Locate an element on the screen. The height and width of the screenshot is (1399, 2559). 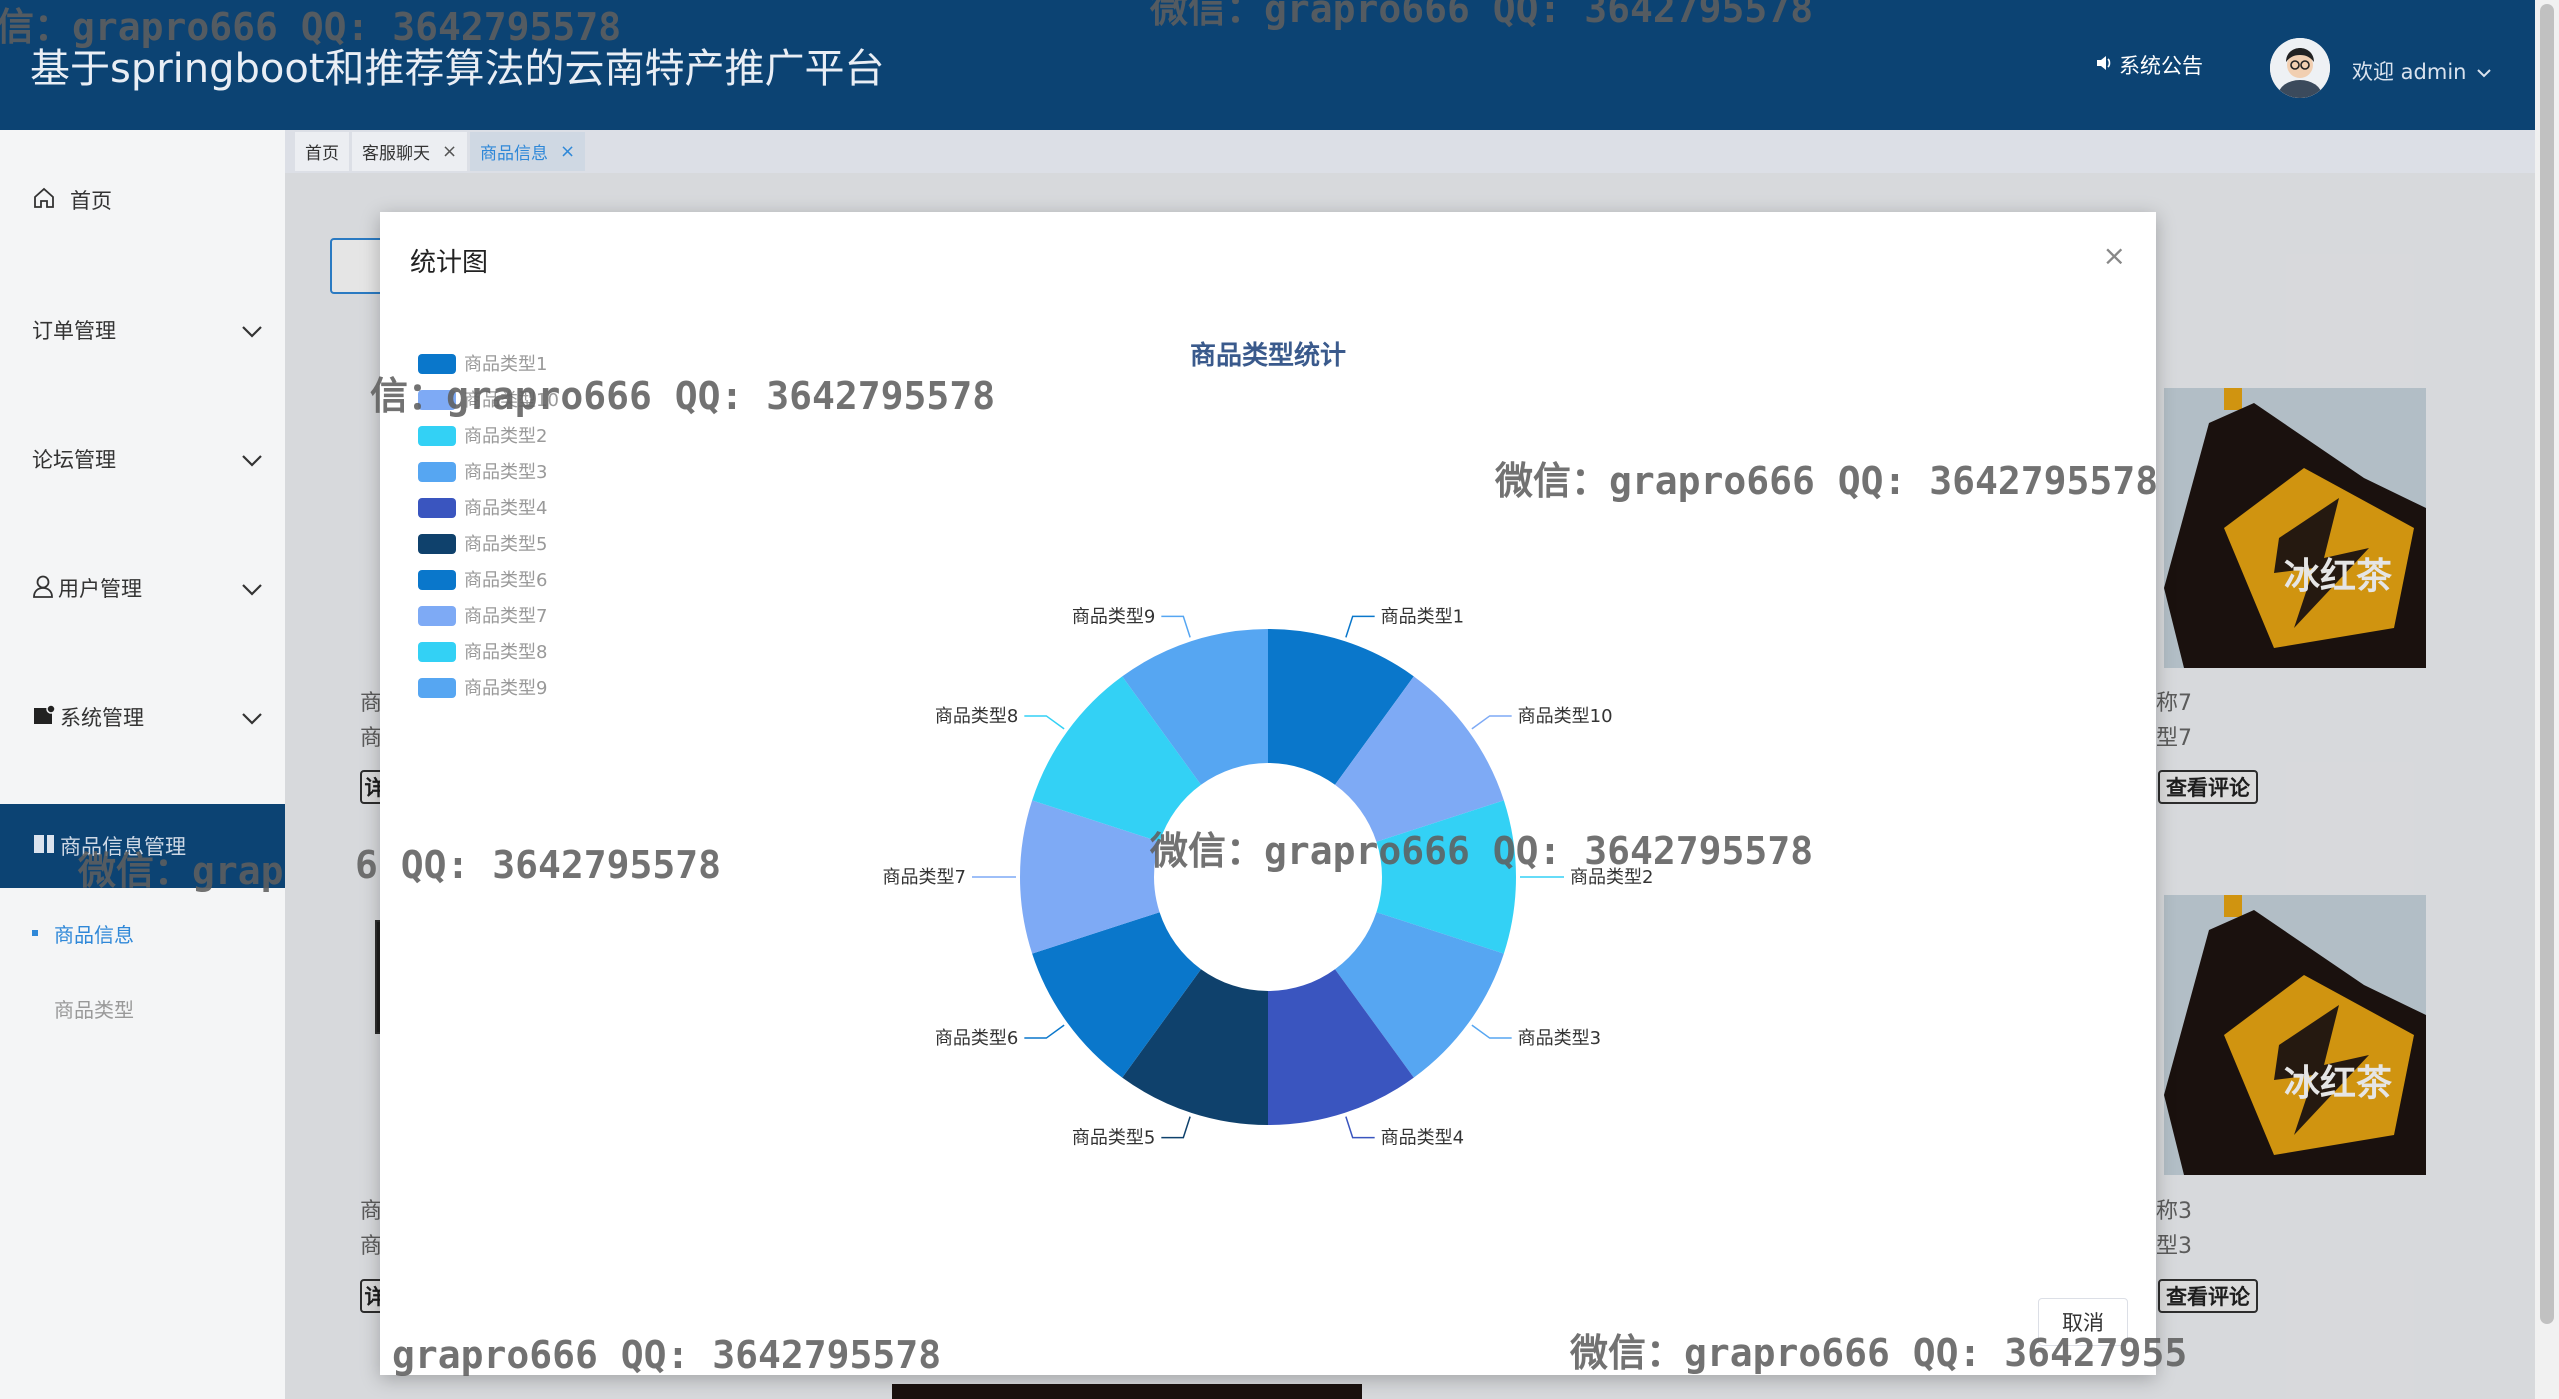
slice-label: 商品类型4 is located at coordinates (1422, 1138).